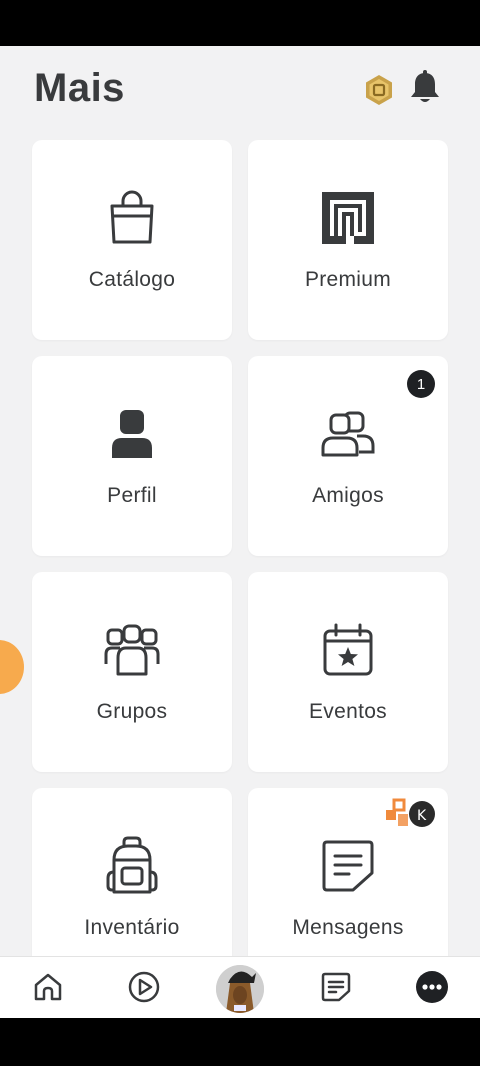 The height and width of the screenshot is (1066, 480). Describe the element at coordinates (12, 667) in the screenshot. I see `floating-orange-bubble` at that location.